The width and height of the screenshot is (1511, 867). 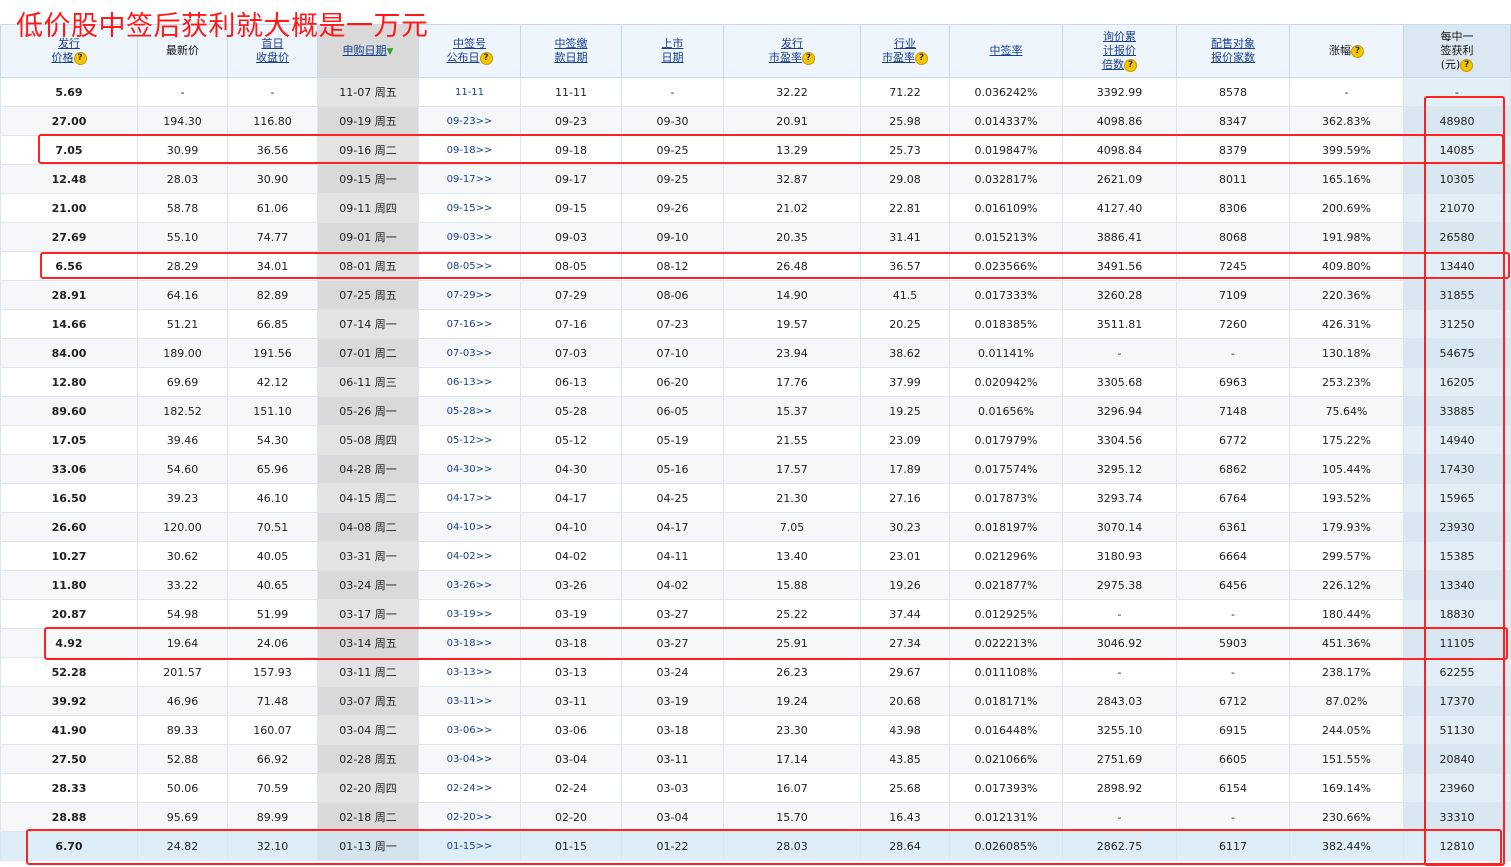 What do you see at coordinates (1006, 324) in the screenshot?
I see `cell-allotment-rate: 0.018385%` at bounding box center [1006, 324].